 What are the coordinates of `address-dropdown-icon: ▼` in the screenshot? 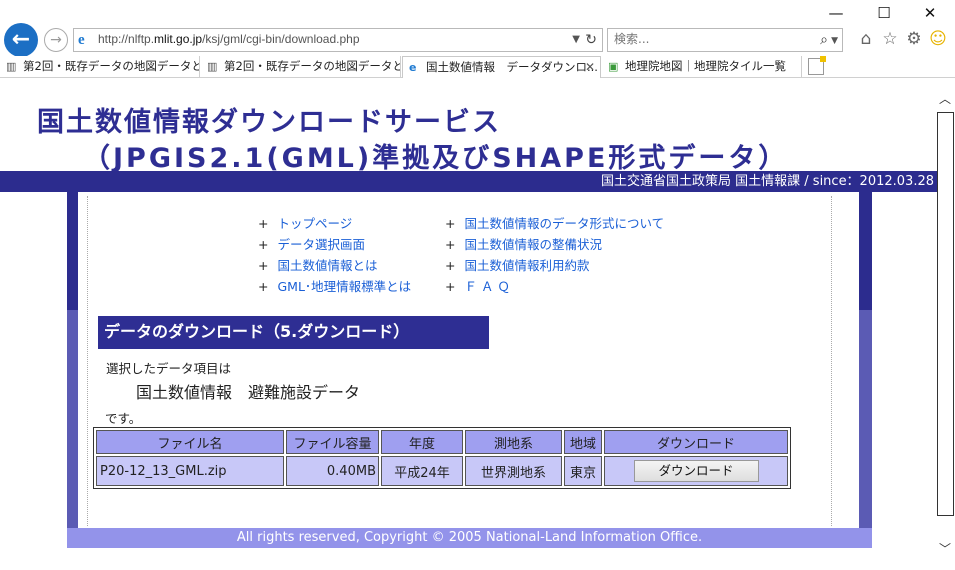 It's located at (576, 40).